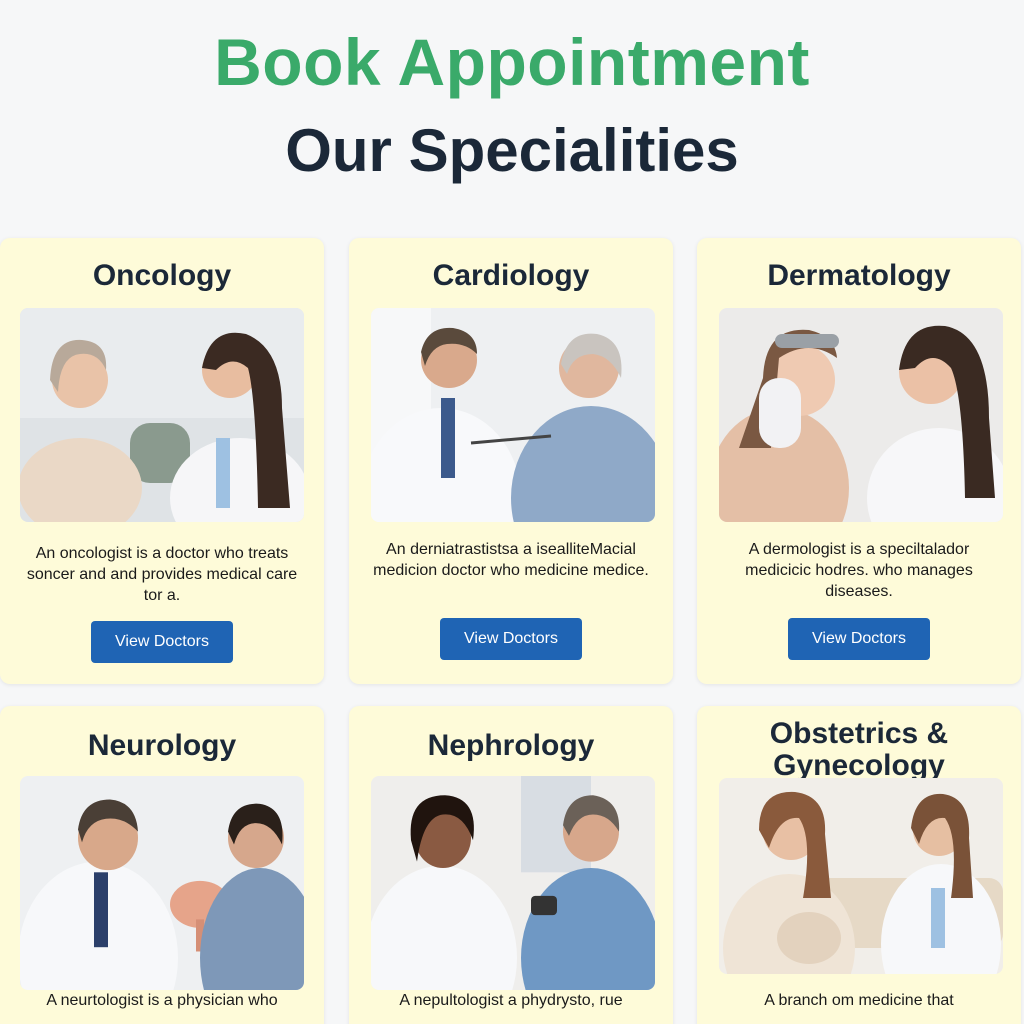 The width and height of the screenshot is (1024, 1024). I want to click on speciality-title: Nephrology, so click(511, 745).